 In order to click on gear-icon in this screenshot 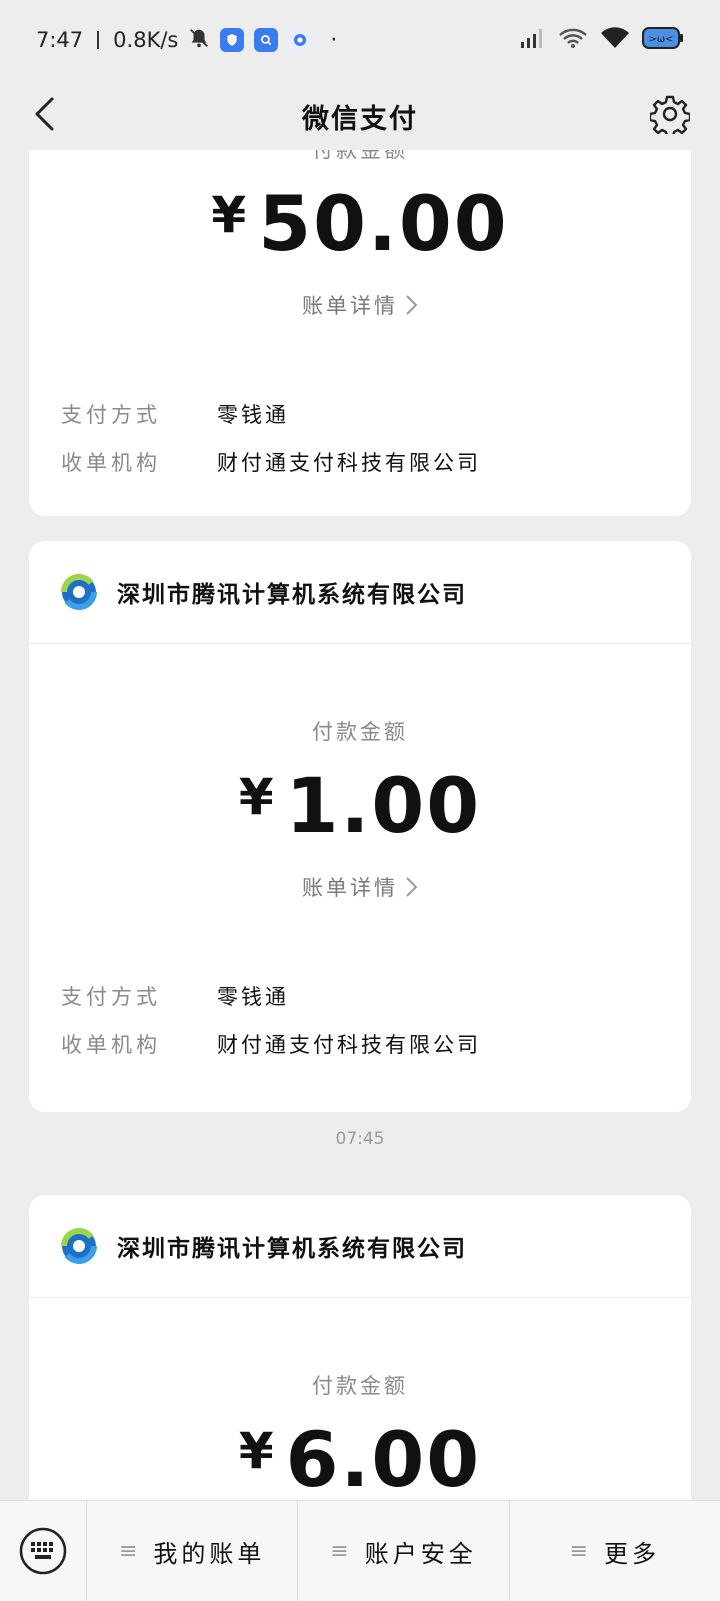, I will do `click(670, 114)`.